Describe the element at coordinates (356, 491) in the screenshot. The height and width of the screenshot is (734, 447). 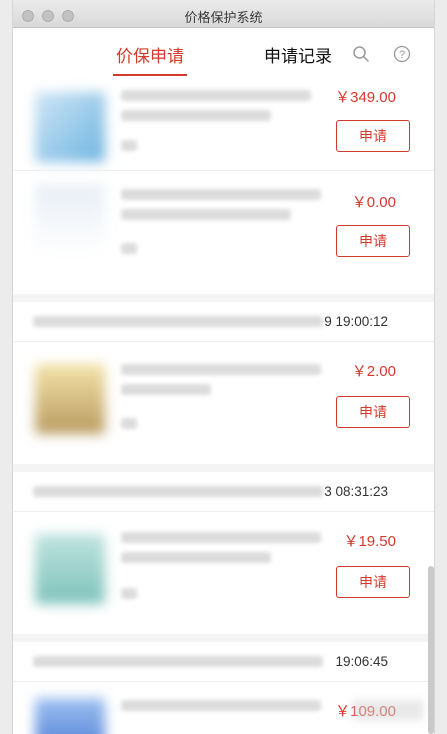
I see `order-time: 3 08:31:23` at that location.